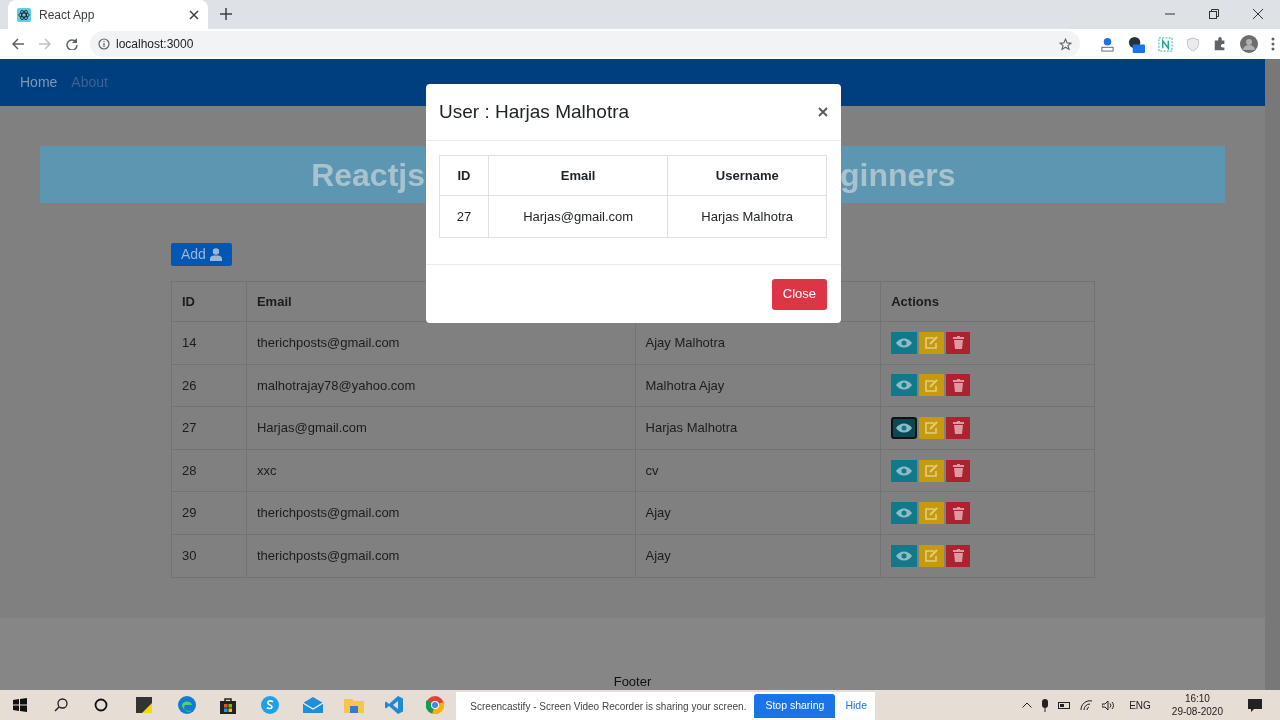 The height and width of the screenshot is (720, 1280). I want to click on column-header: Email, so click(578, 175).